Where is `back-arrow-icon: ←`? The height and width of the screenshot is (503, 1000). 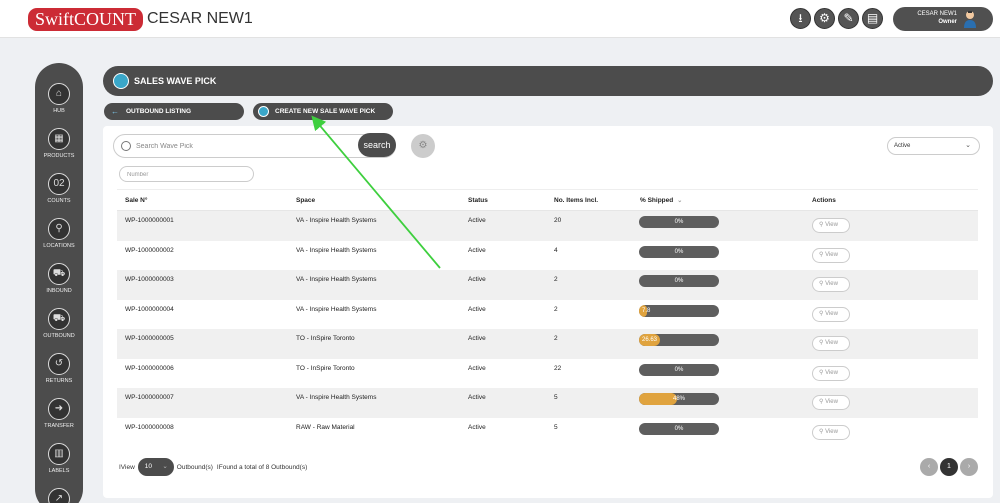
back-arrow-icon: ← is located at coordinates (115, 111).